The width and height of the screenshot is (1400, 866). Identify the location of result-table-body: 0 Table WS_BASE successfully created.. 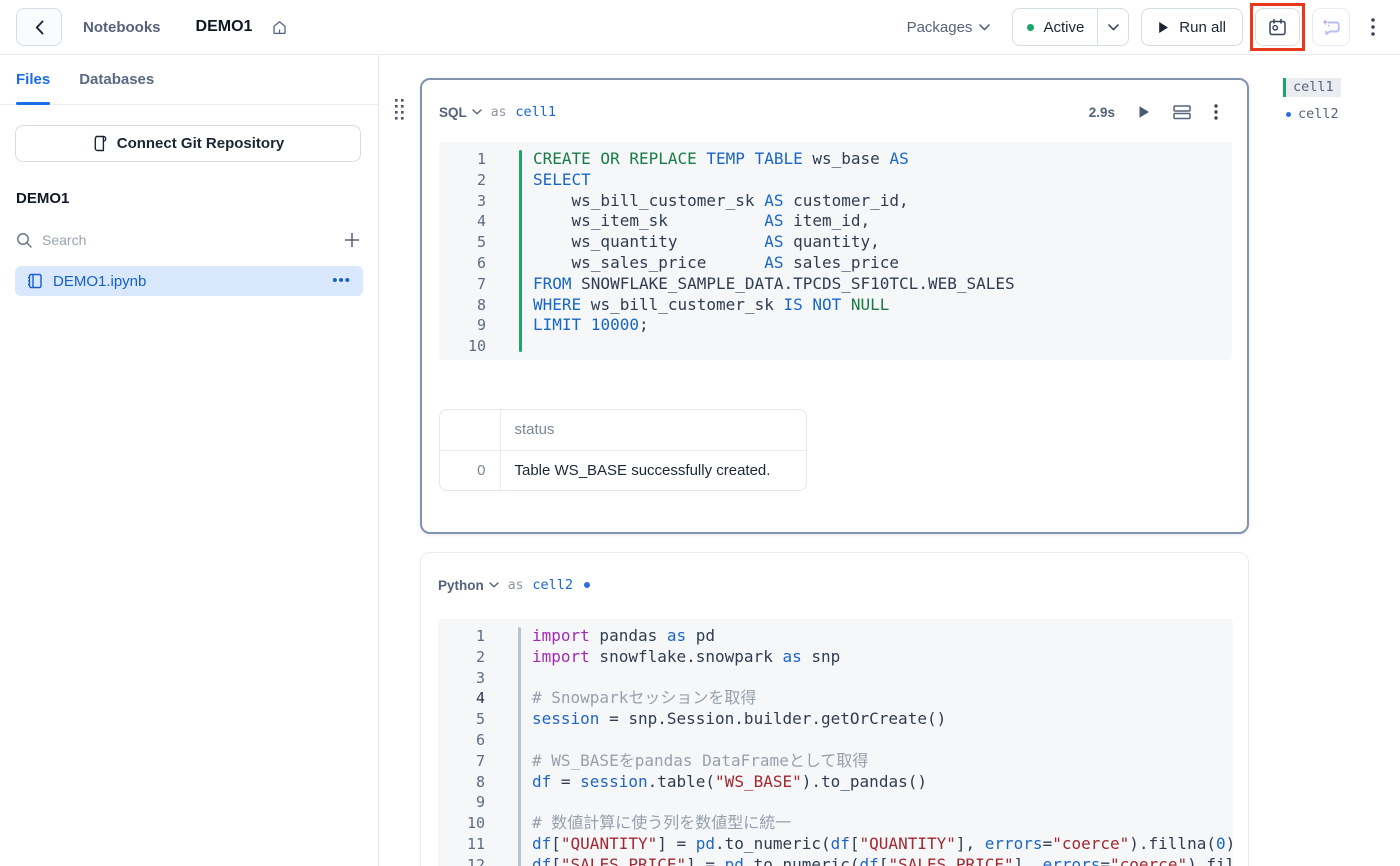
(623, 470).